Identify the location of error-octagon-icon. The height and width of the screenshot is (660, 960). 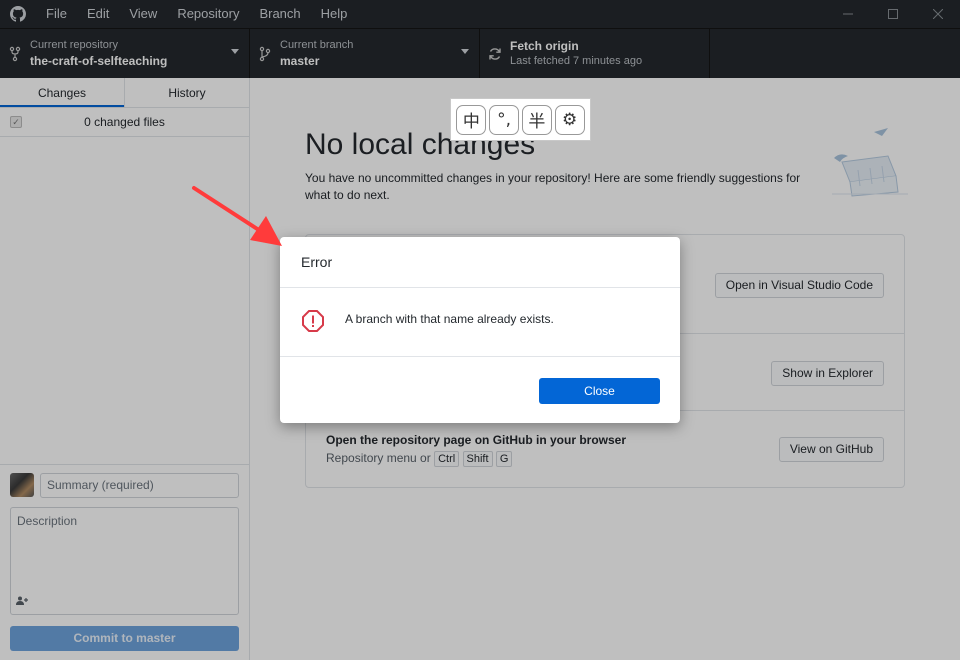
(313, 322).